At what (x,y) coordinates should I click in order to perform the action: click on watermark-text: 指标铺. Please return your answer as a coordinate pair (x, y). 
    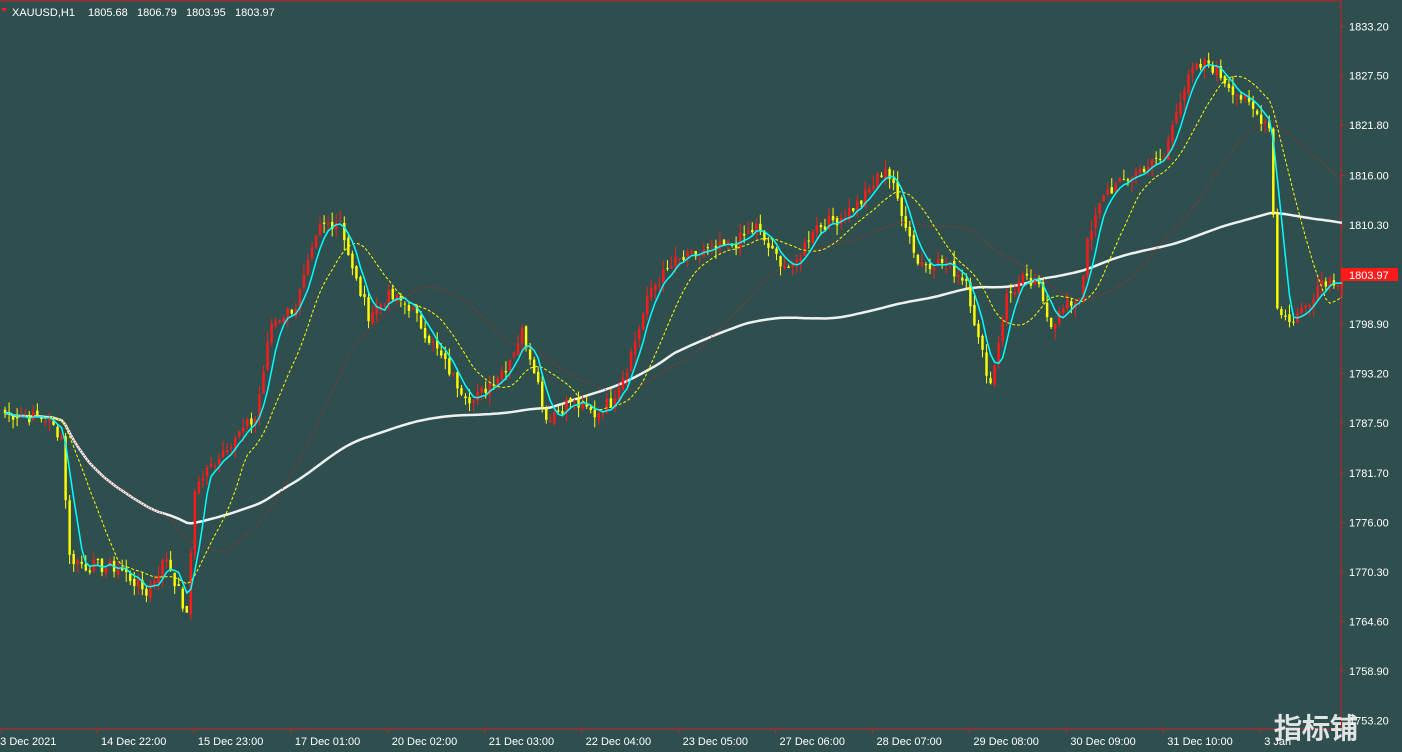
    Looking at the image, I should click on (1316, 728).